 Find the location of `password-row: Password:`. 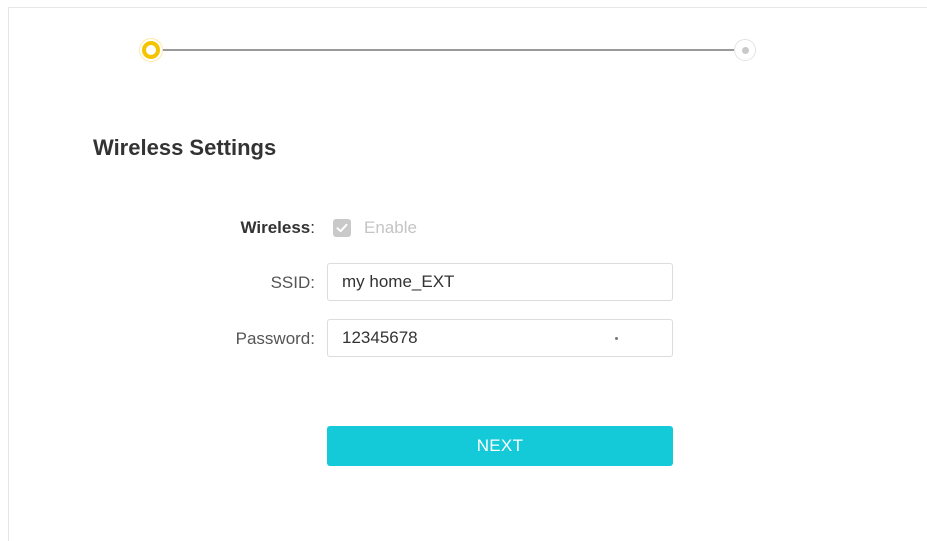

password-row: Password: is located at coordinates (463, 339).